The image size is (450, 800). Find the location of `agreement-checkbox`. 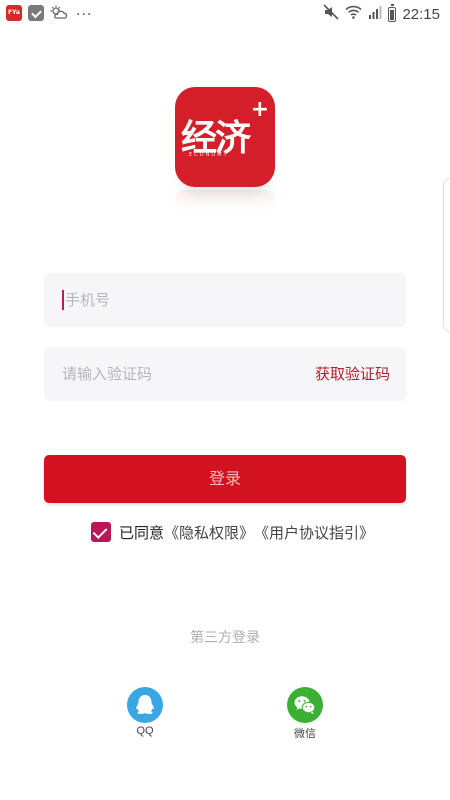

agreement-checkbox is located at coordinates (101, 532).